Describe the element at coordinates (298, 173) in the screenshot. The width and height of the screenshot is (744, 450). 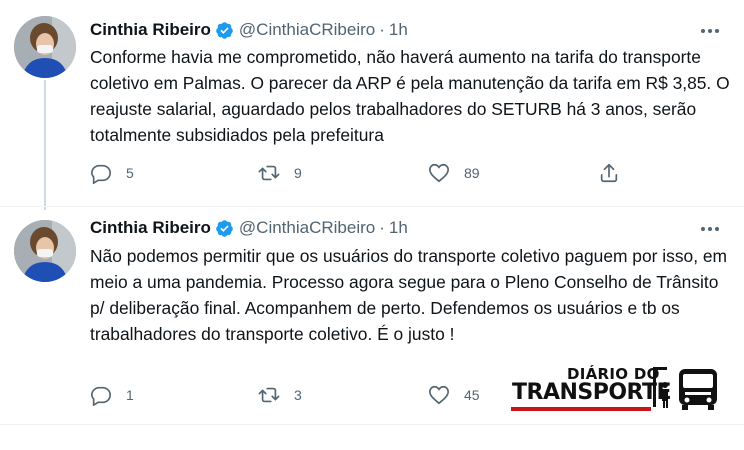
I see `retweet-count: 9` at that location.